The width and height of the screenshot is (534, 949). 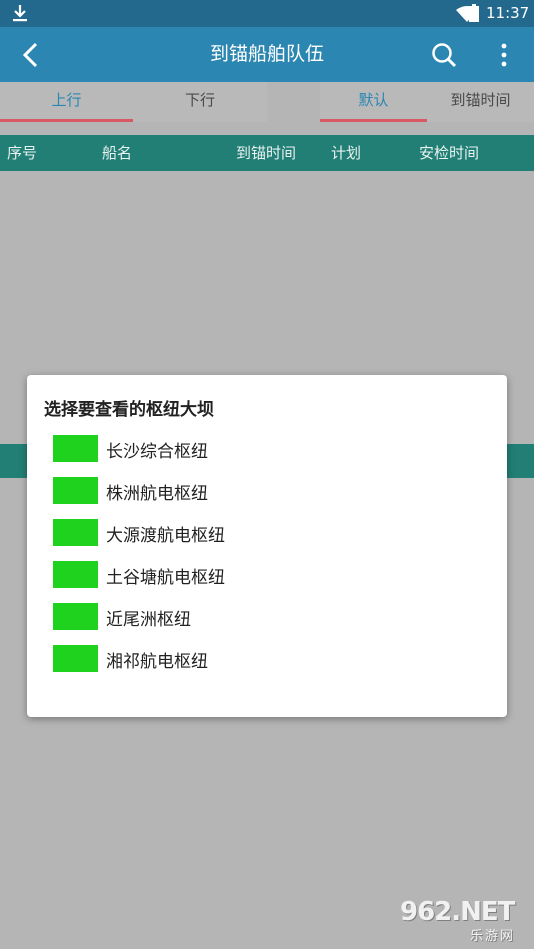 I want to click on watermark-logo: 962.NET 乐游网, so click(x=462, y=920).